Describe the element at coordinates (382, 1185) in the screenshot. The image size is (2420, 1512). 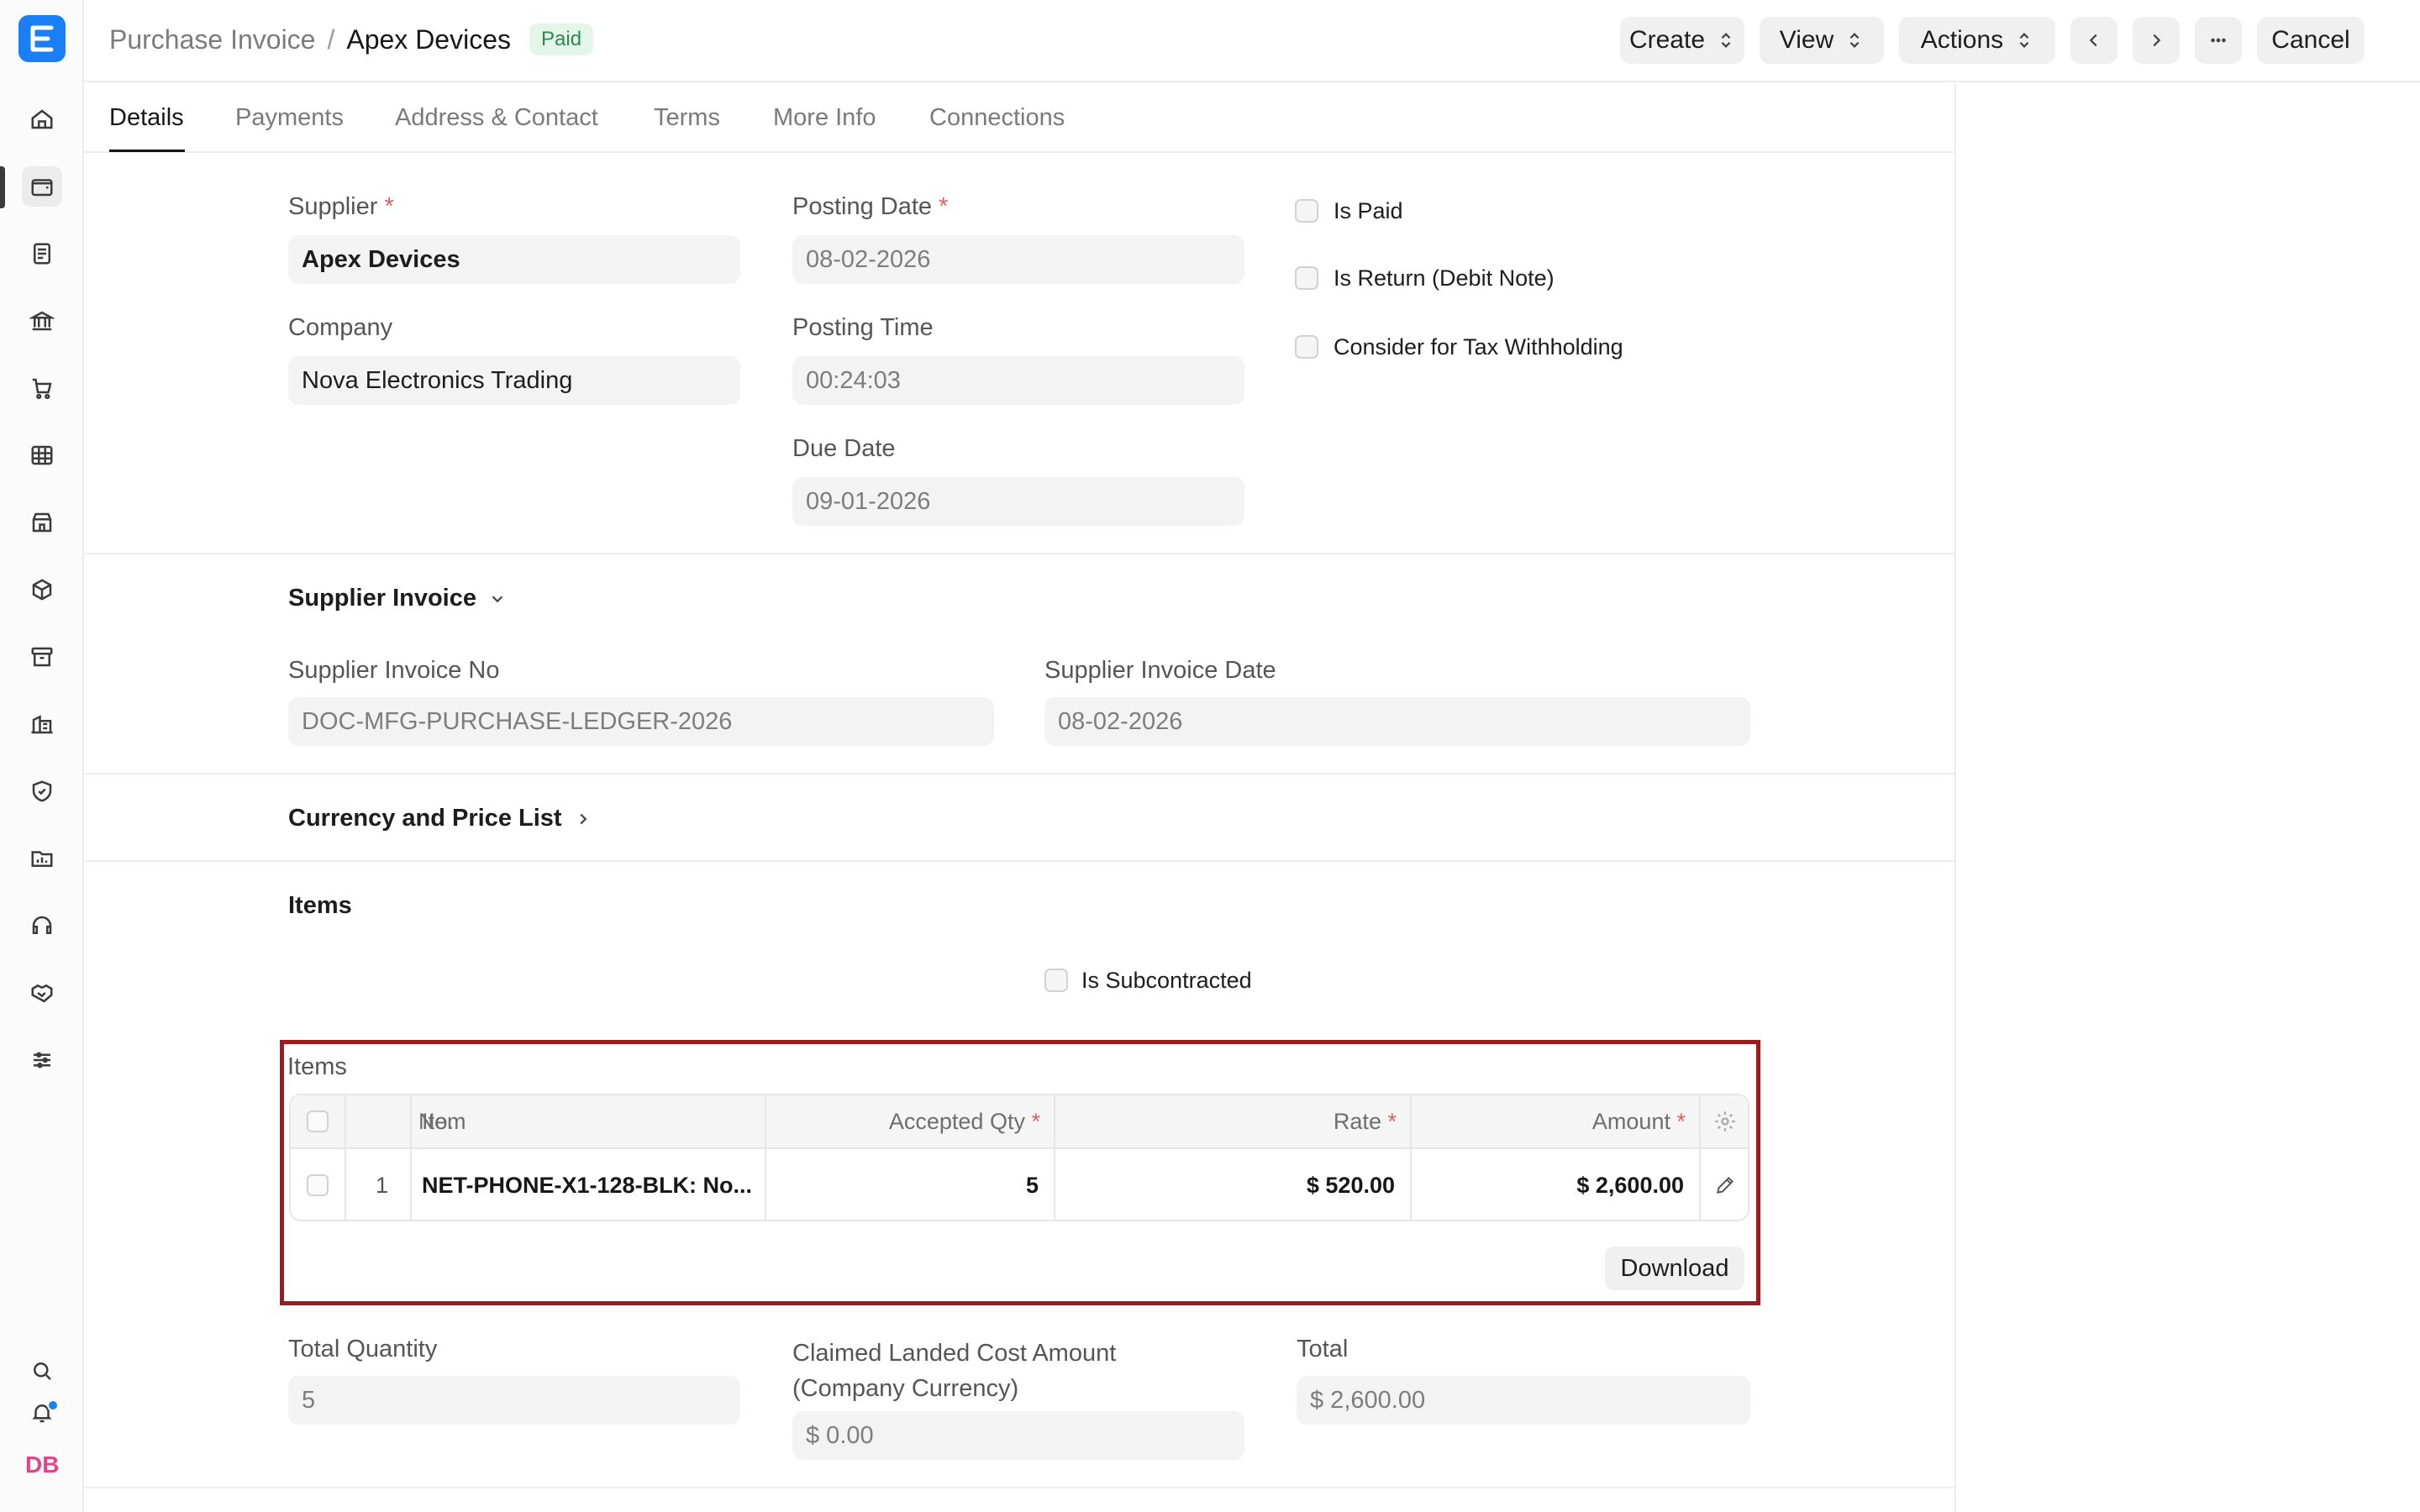
I see `row-no: 1` at that location.